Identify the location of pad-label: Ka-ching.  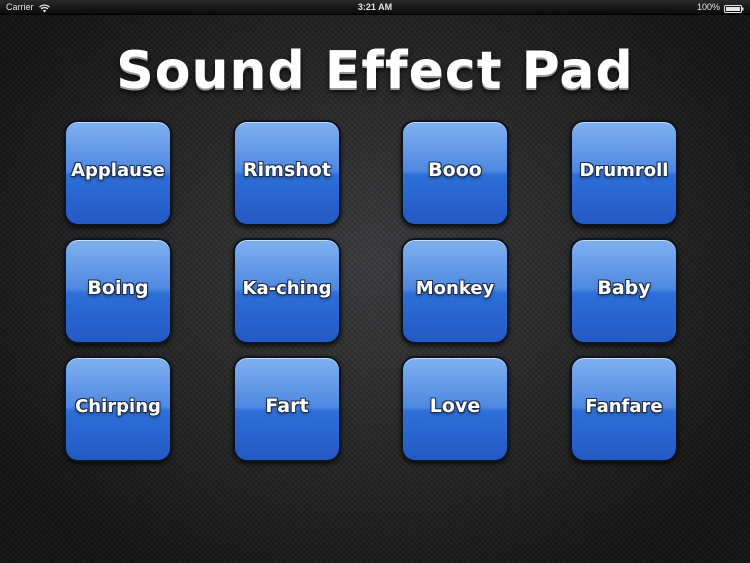
(287, 288).